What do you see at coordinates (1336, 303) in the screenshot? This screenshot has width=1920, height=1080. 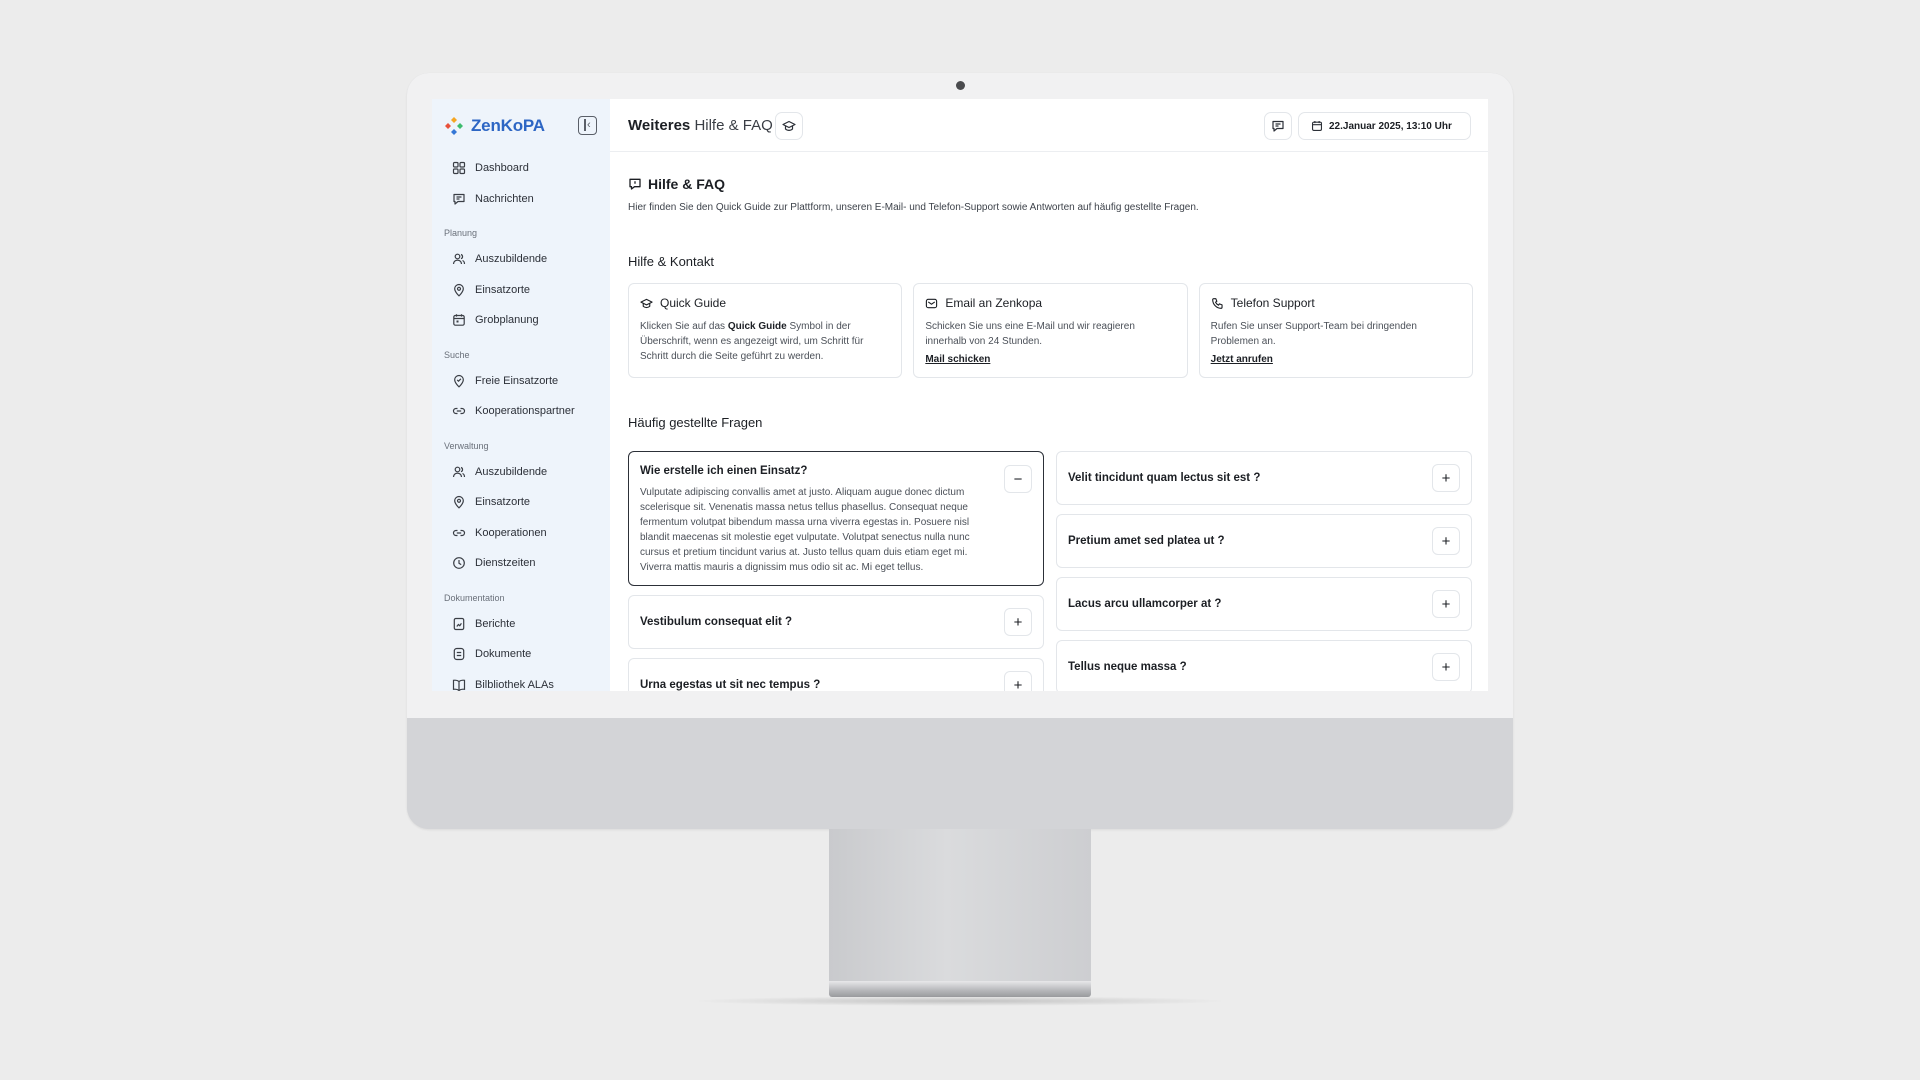 I see `card-title: Telefon Support` at bounding box center [1336, 303].